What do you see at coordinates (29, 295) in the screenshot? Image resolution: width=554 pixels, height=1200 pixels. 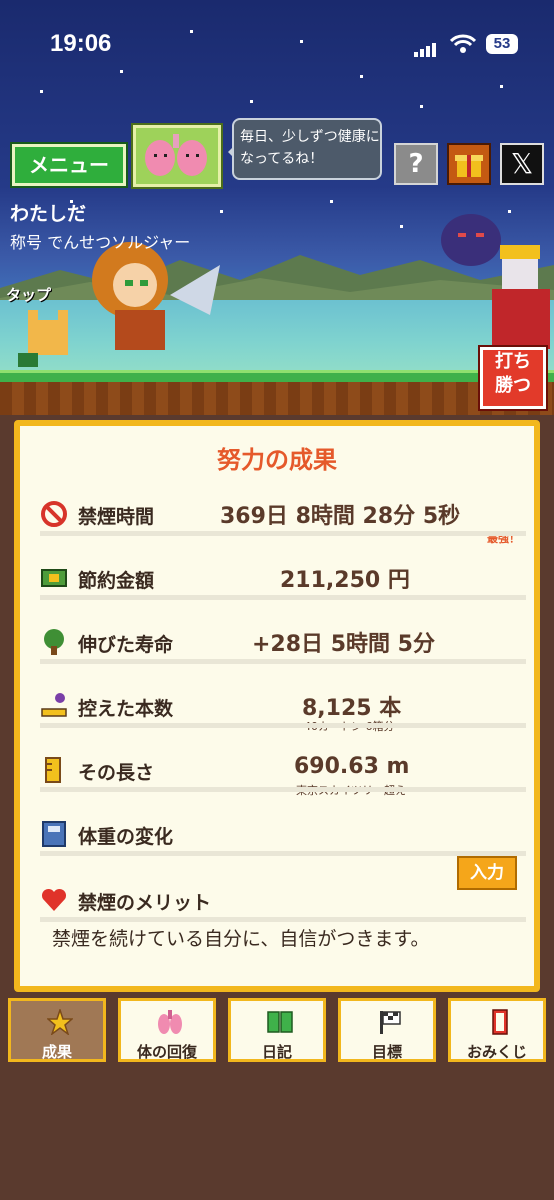 I see `tap-hint: タップ` at bounding box center [29, 295].